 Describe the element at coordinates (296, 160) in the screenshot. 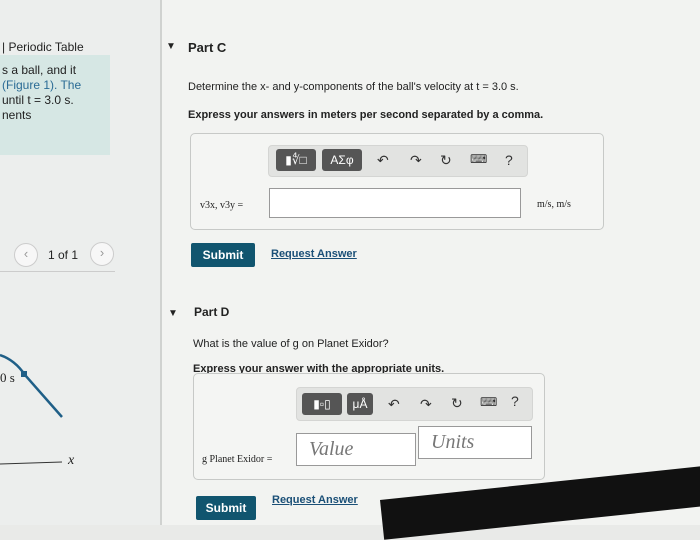

I see `templates-button: ▮∜□` at that location.